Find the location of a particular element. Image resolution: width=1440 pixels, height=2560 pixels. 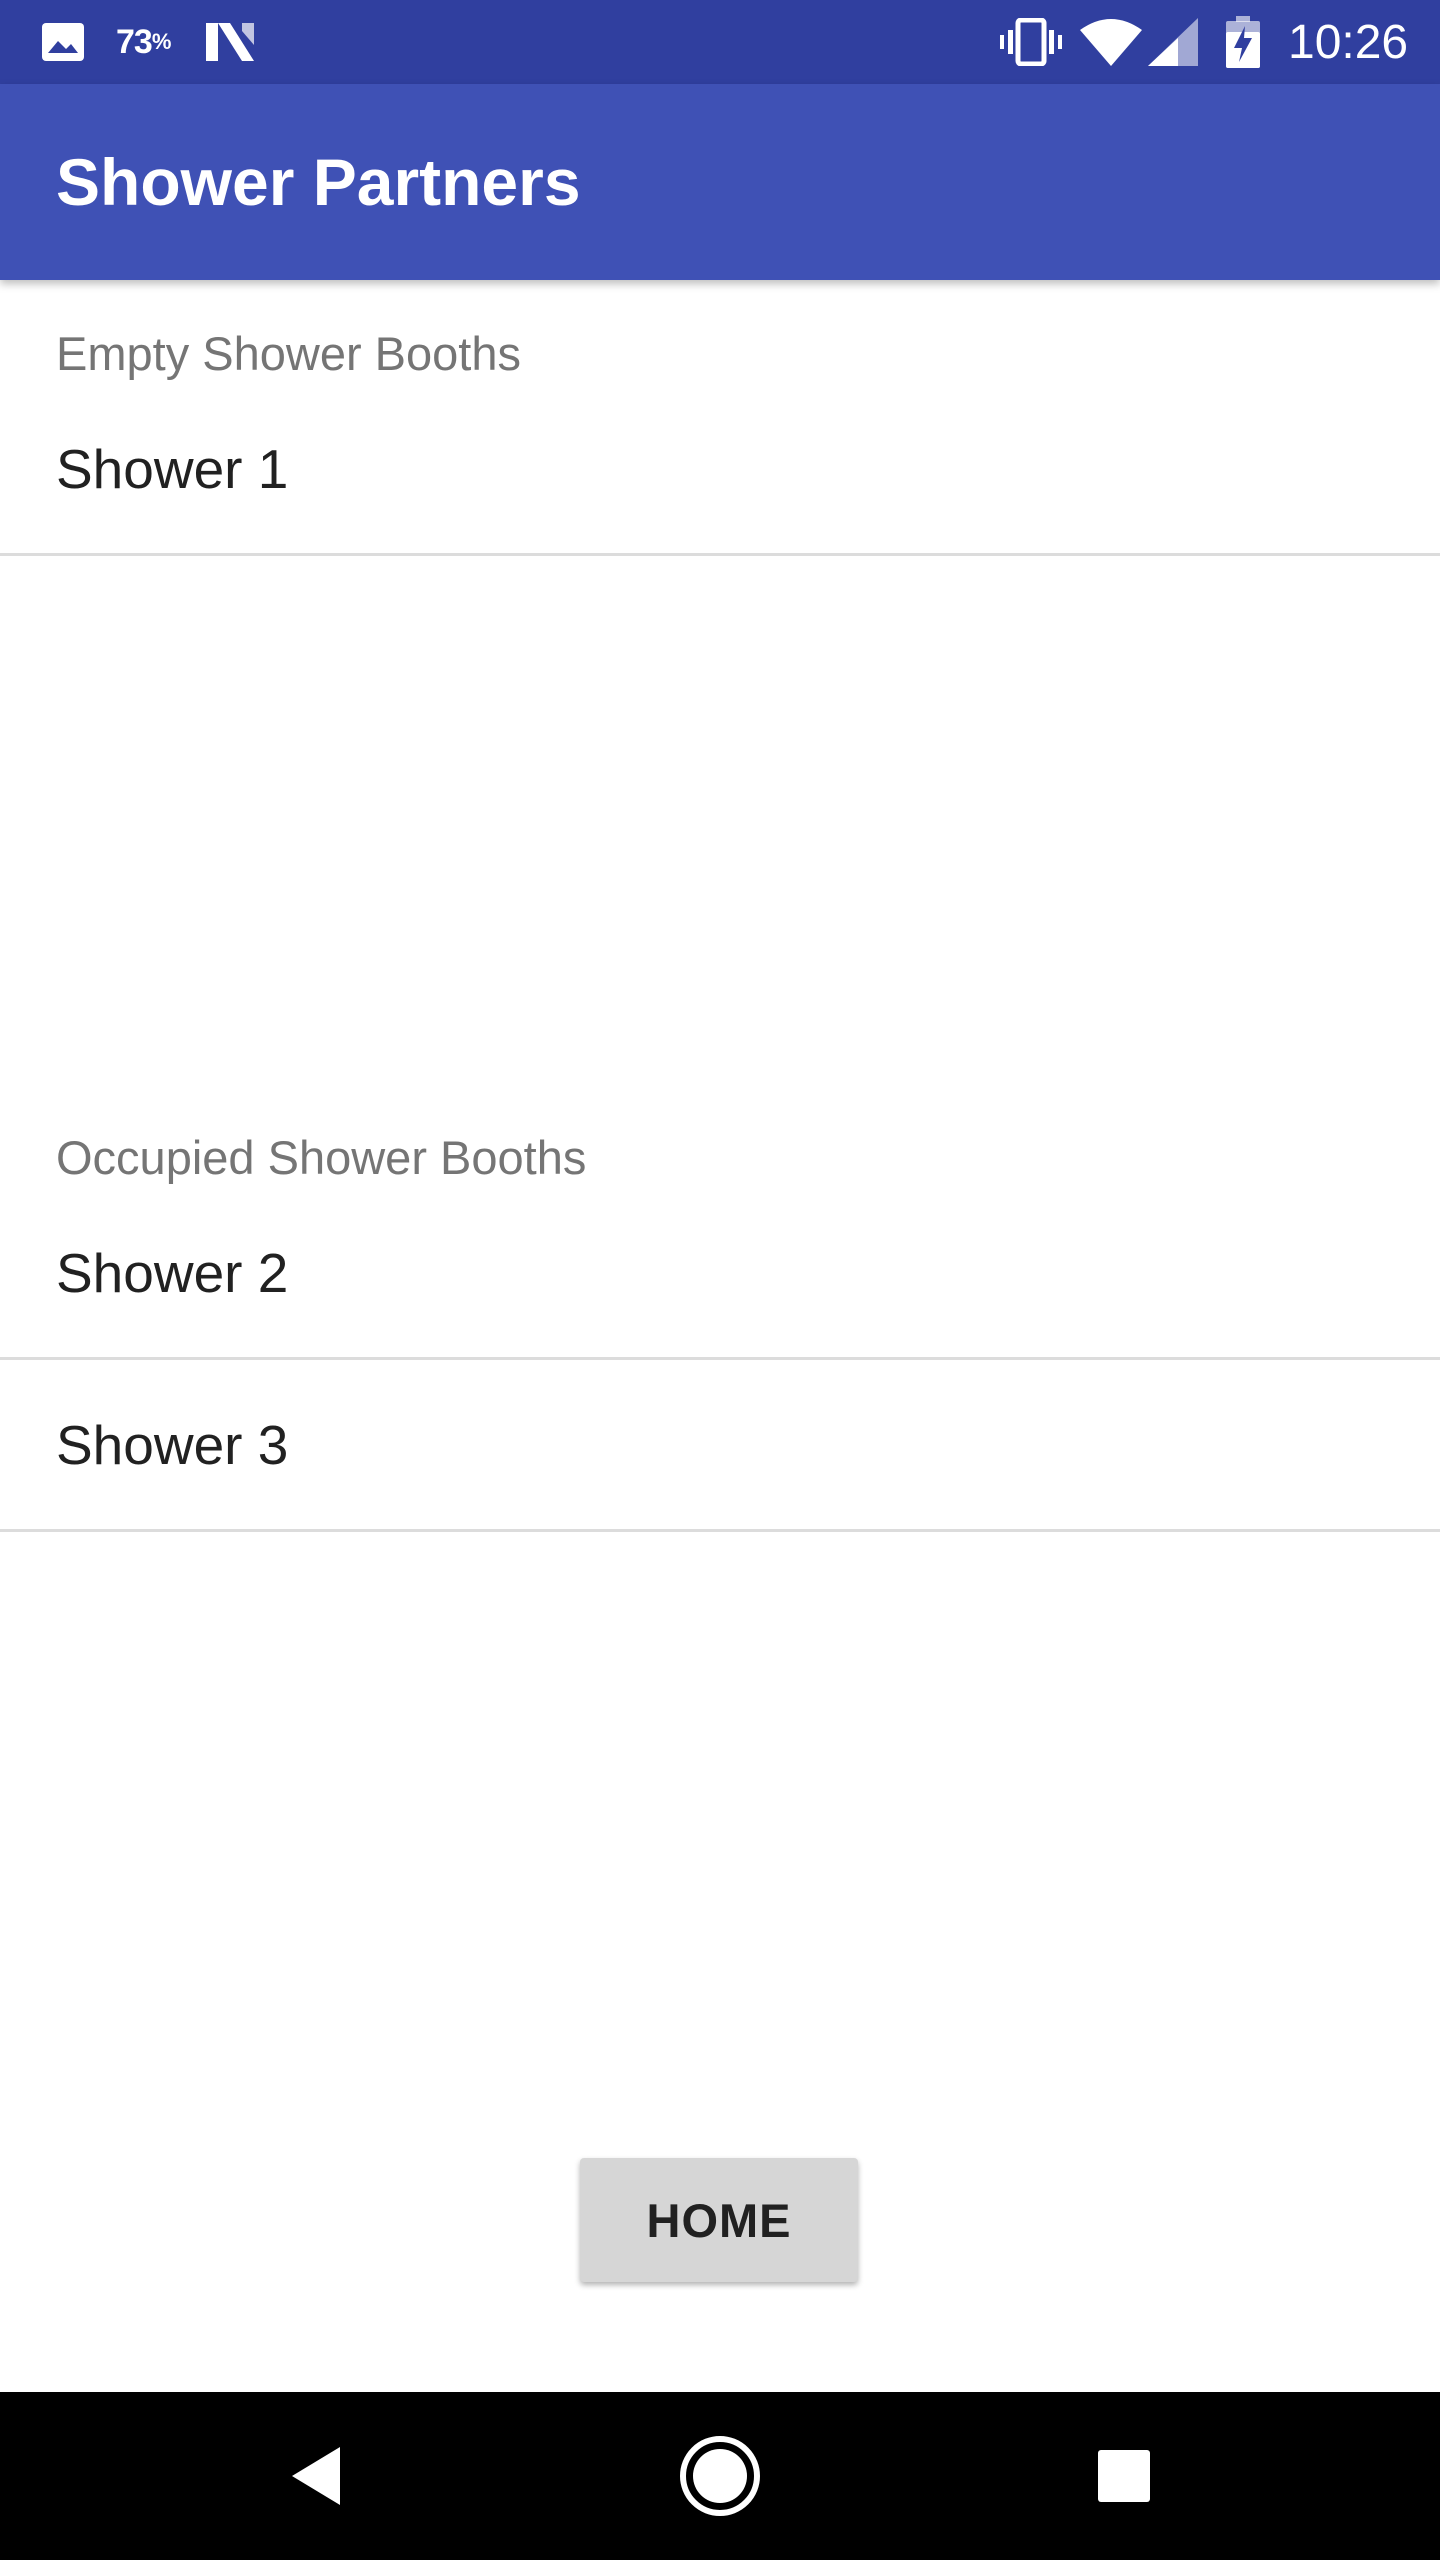

list-item-label: Shower 3 is located at coordinates (172, 1444).